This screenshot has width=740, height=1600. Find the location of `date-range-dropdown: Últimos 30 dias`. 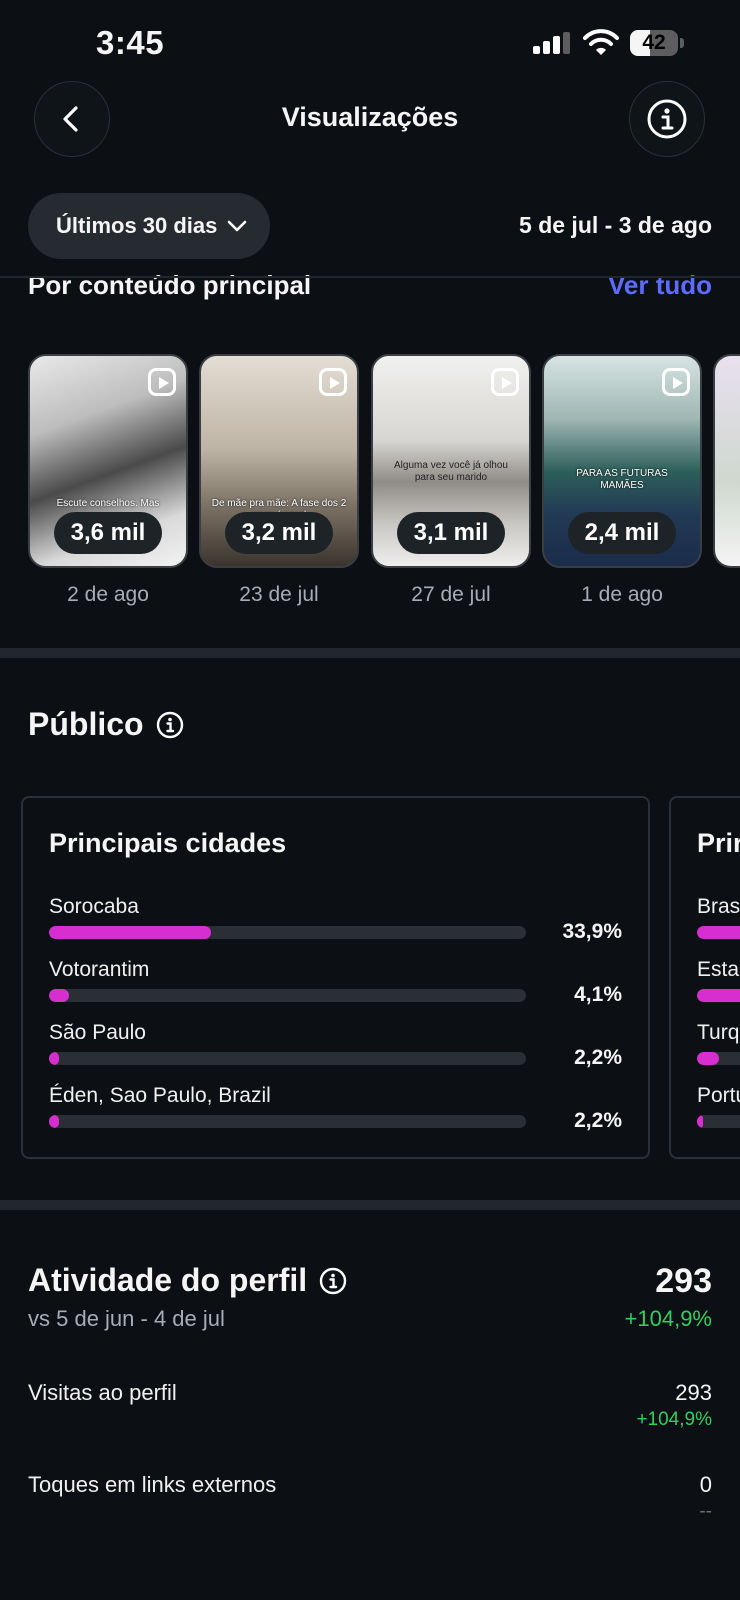

date-range-dropdown: Últimos 30 dias is located at coordinates (149, 226).